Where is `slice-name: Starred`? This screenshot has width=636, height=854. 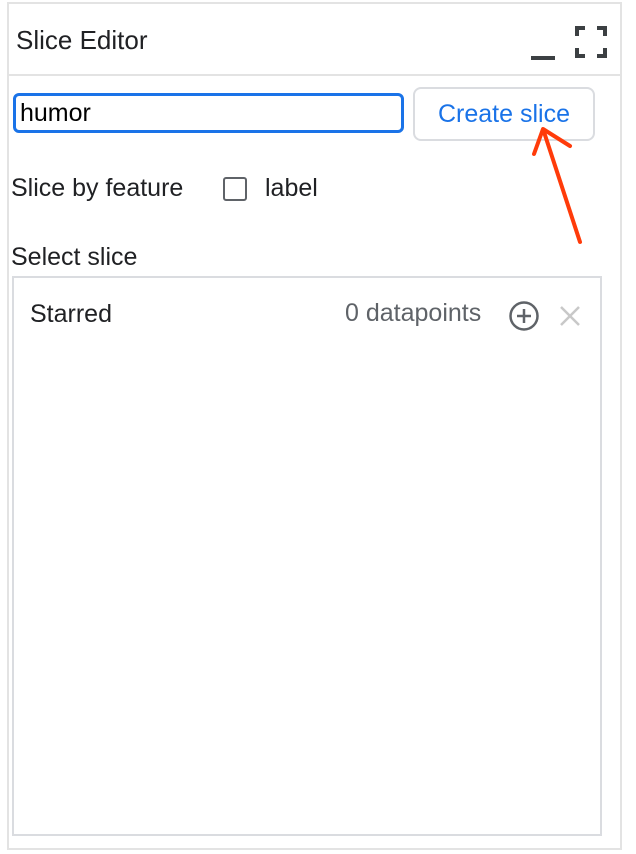 slice-name: Starred is located at coordinates (71, 314).